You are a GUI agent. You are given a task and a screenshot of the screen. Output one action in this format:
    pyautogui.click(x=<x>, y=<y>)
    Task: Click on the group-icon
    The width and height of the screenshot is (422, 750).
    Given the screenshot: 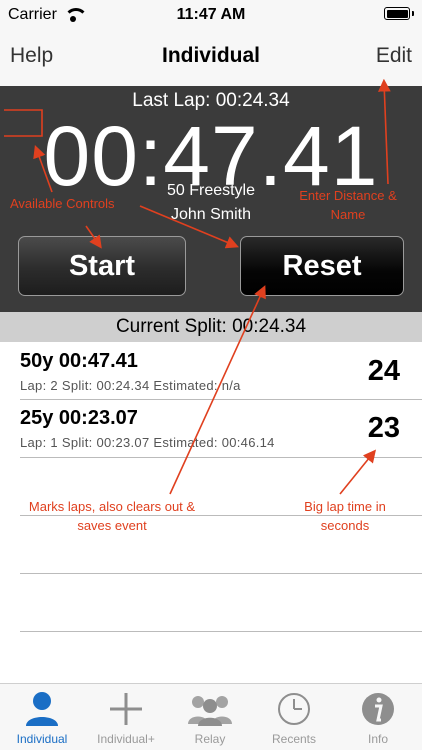 What is the action you would take?
    pyautogui.click(x=210, y=711)
    